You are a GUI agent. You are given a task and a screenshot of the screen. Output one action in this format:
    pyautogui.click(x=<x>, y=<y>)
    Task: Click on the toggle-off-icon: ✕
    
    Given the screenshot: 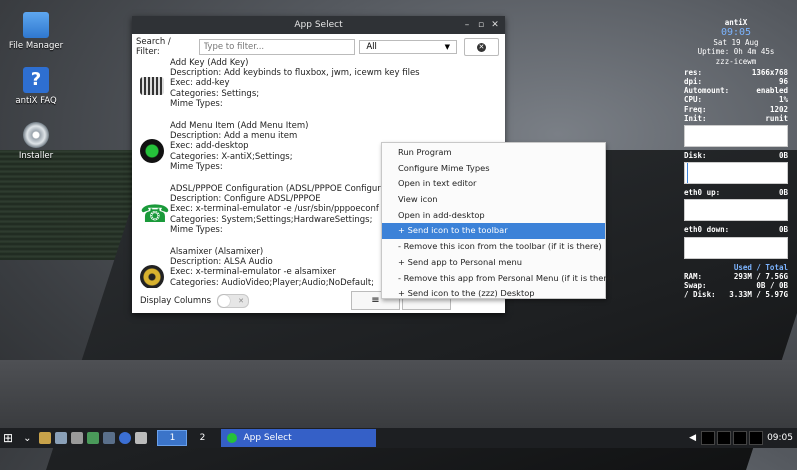 What is the action you would take?
    pyautogui.click(x=241, y=301)
    